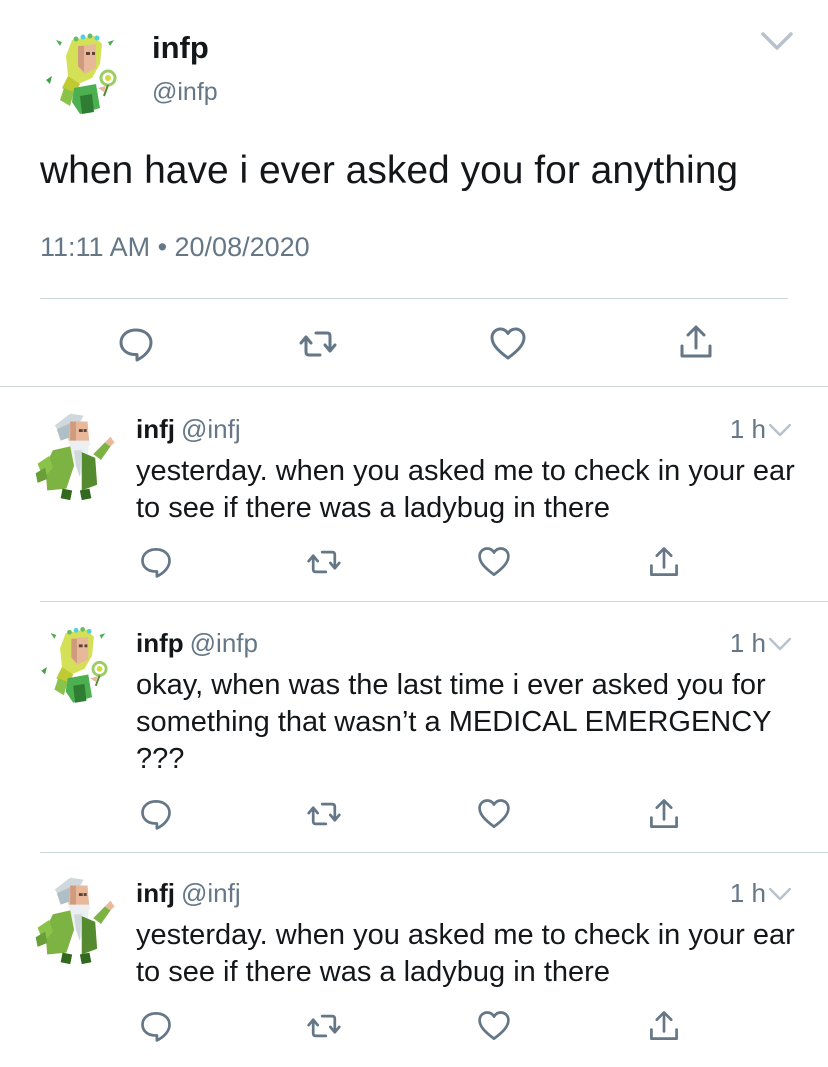 Image resolution: width=828 pixels, height=1067 pixels. I want to click on reply-display-name: infp, so click(160, 643).